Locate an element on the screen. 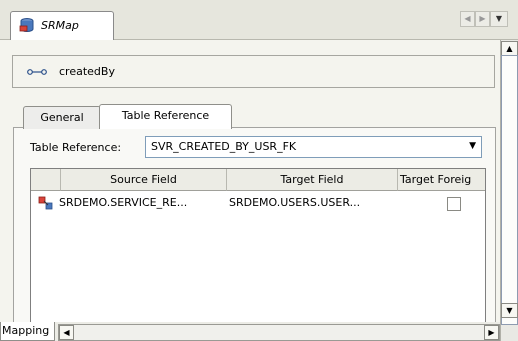 This screenshot has height=341, width=518. tab-srmap: SRMap is located at coordinates (62, 26).